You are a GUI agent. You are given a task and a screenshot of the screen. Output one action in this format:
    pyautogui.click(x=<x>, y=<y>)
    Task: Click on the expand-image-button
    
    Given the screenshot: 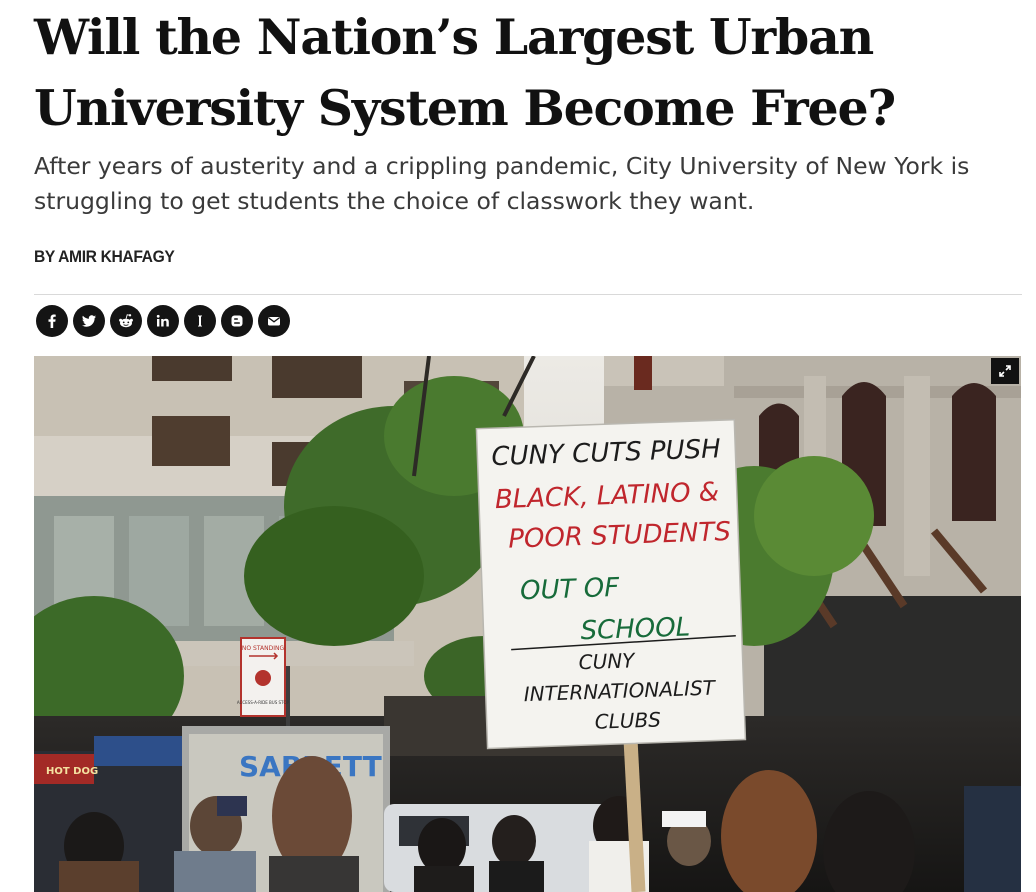 What is the action you would take?
    pyautogui.click(x=1005, y=371)
    